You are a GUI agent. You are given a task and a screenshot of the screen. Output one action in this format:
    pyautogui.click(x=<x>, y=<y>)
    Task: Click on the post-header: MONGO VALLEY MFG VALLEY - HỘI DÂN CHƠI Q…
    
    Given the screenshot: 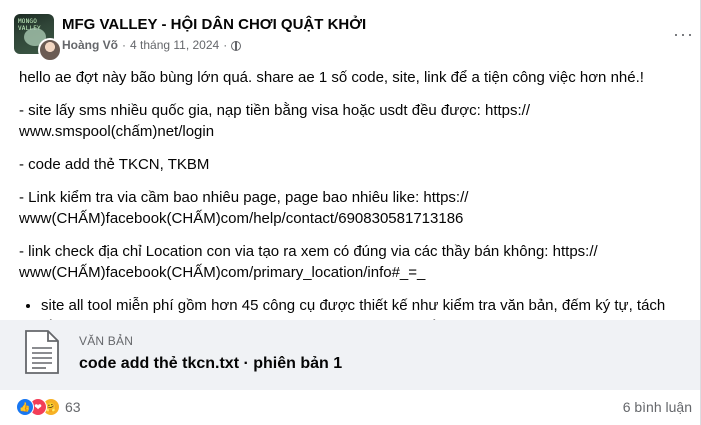 What is the action you would take?
    pyautogui.click(x=354, y=38)
    